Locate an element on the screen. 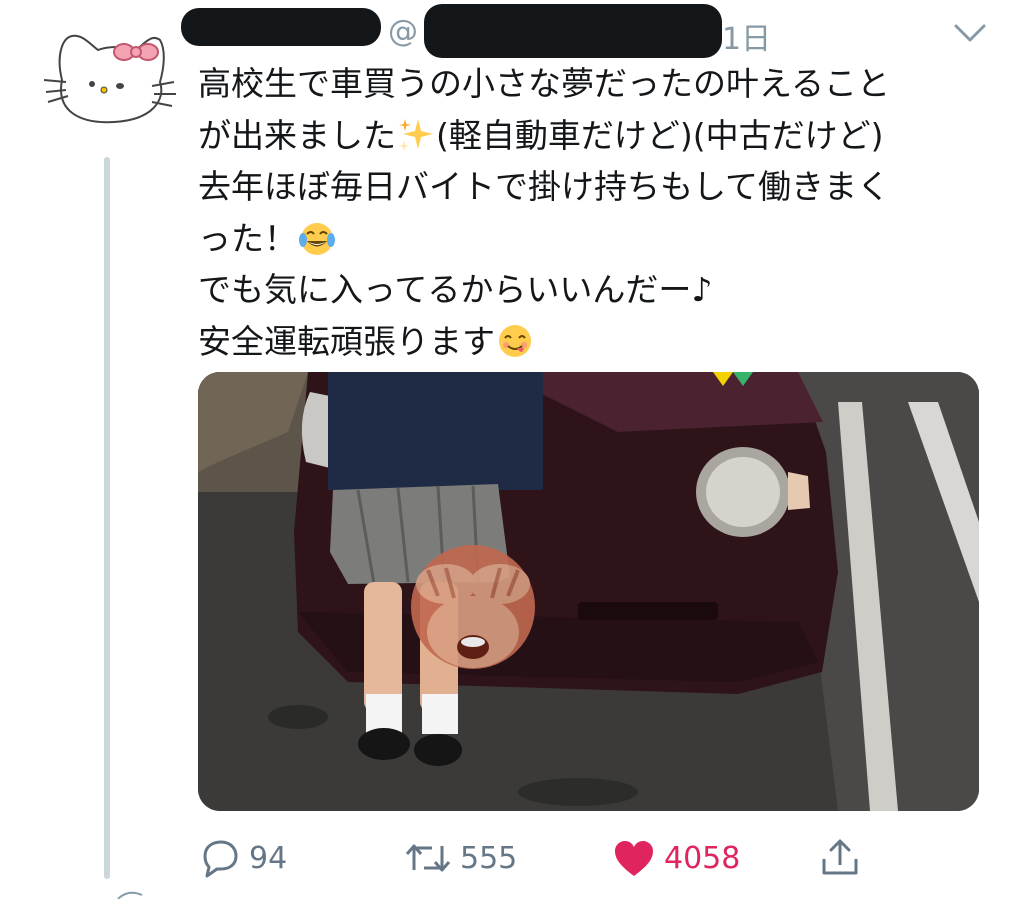 The height and width of the screenshot is (903, 1024). retweet-button: 555 is located at coordinates (460, 858).